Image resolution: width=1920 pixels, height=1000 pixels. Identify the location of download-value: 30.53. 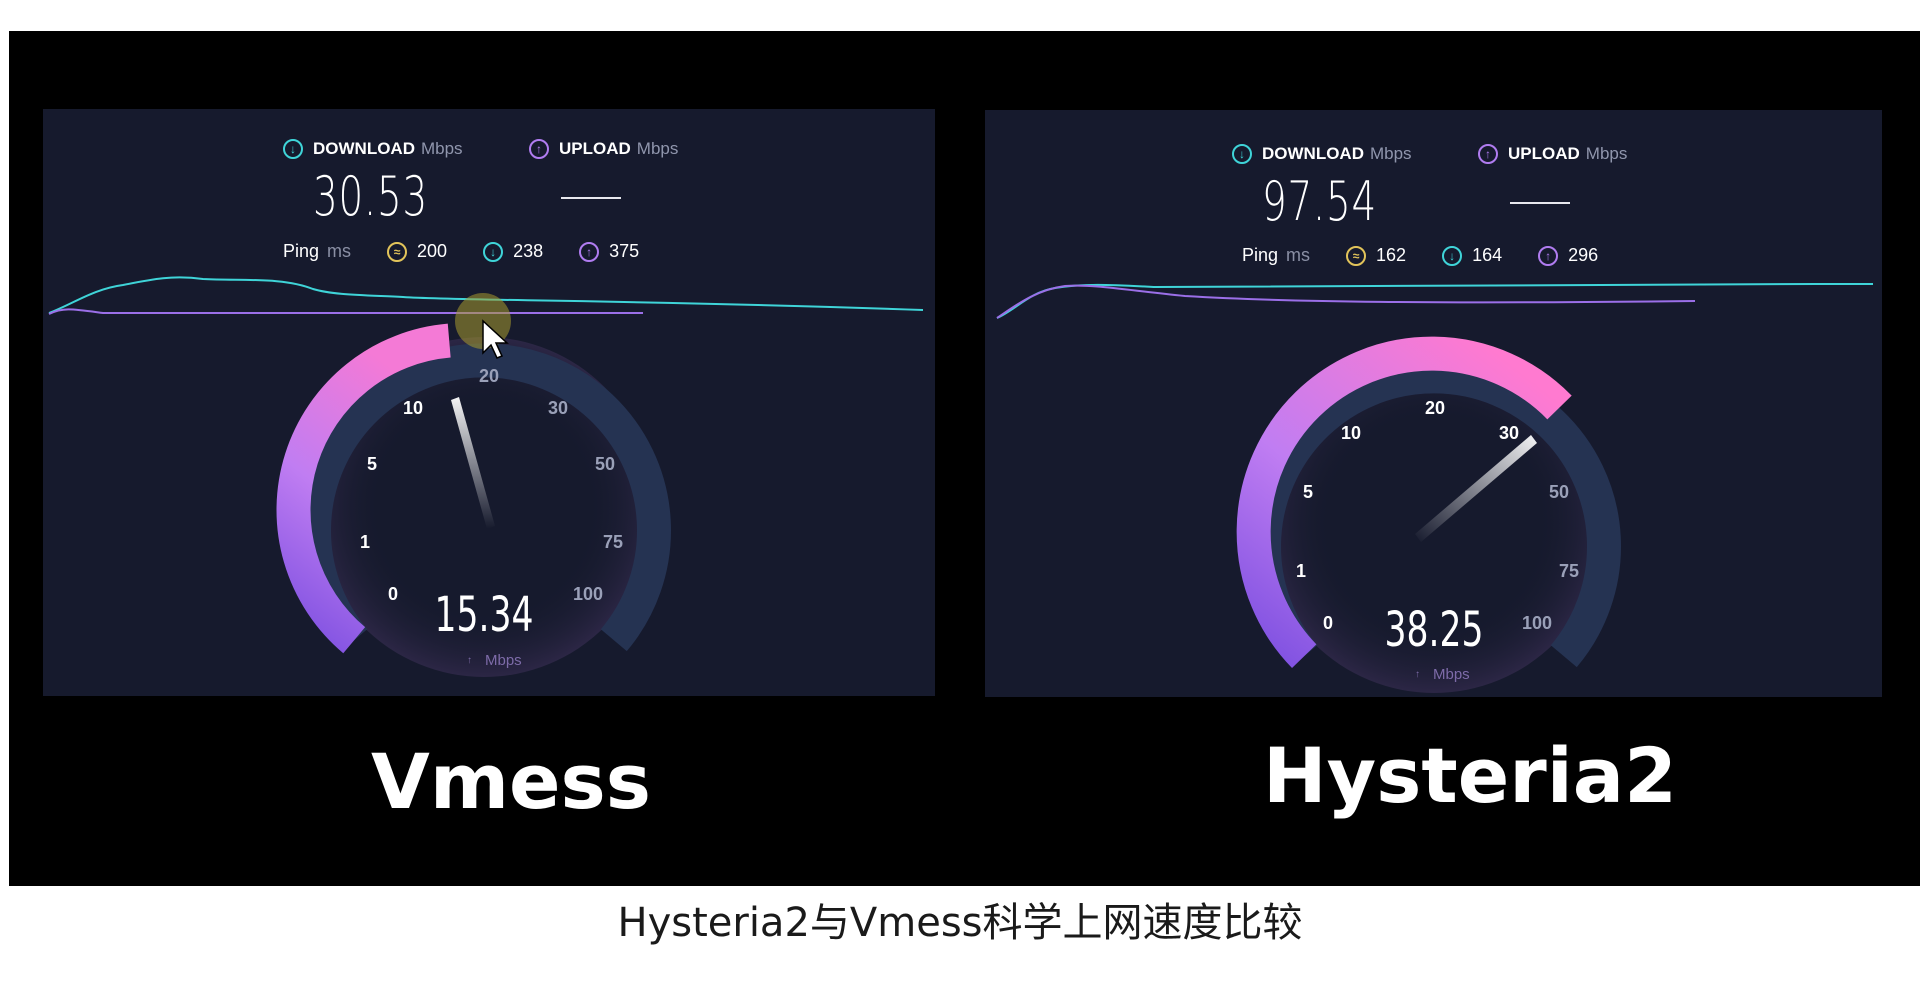
(370, 196).